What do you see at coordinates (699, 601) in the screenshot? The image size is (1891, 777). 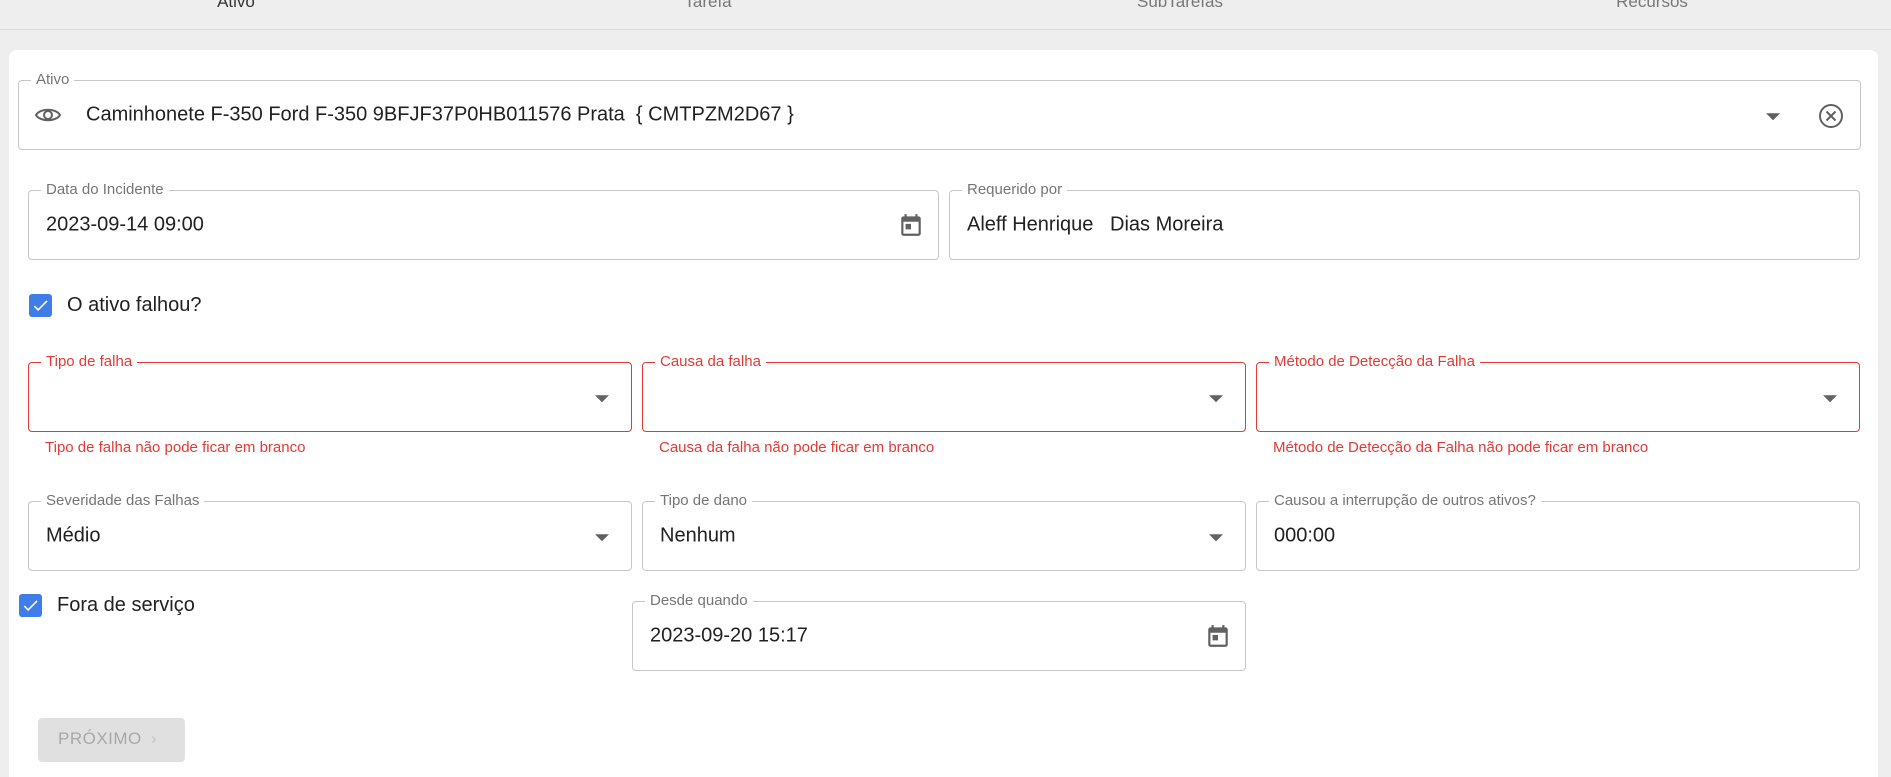 I see `since-when-label: Desde quando` at bounding box center [699, 601].